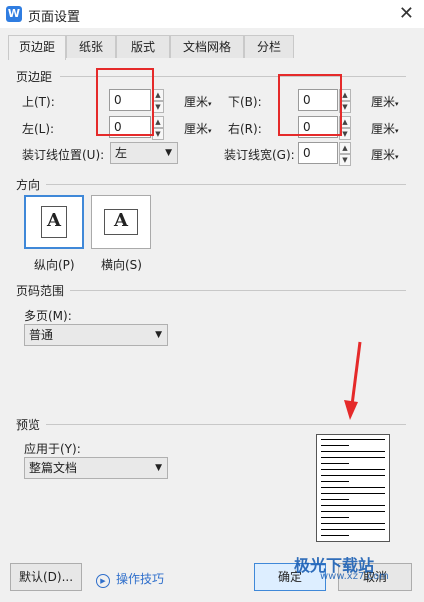 The height and width of the screenshot is (602, 424). What do you see at coordinates (353, 380) in the screenshot?
I see `red-arrow-annotation` at bounding box center [353, 380].